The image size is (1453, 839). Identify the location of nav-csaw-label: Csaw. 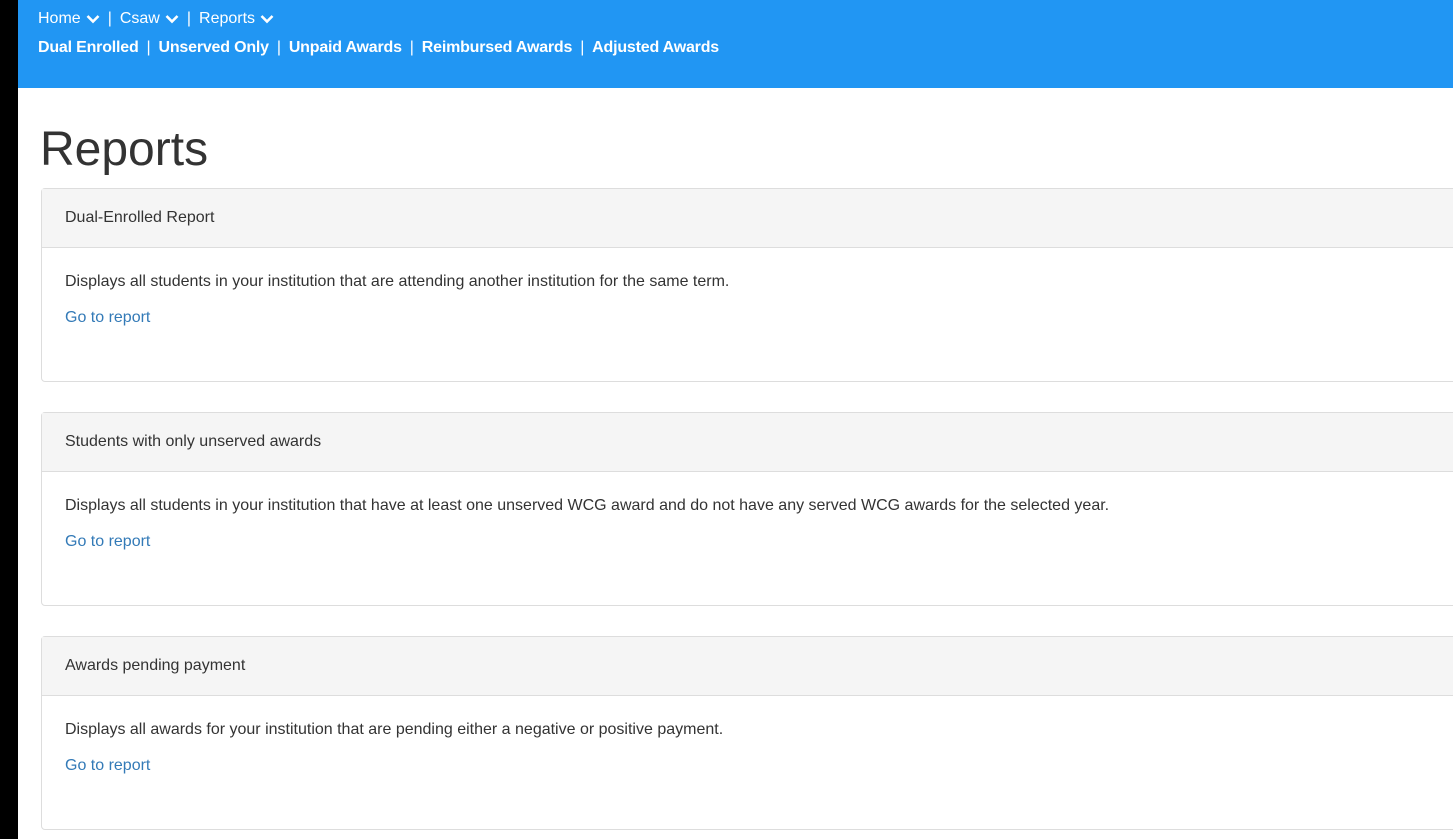
(139, 18).